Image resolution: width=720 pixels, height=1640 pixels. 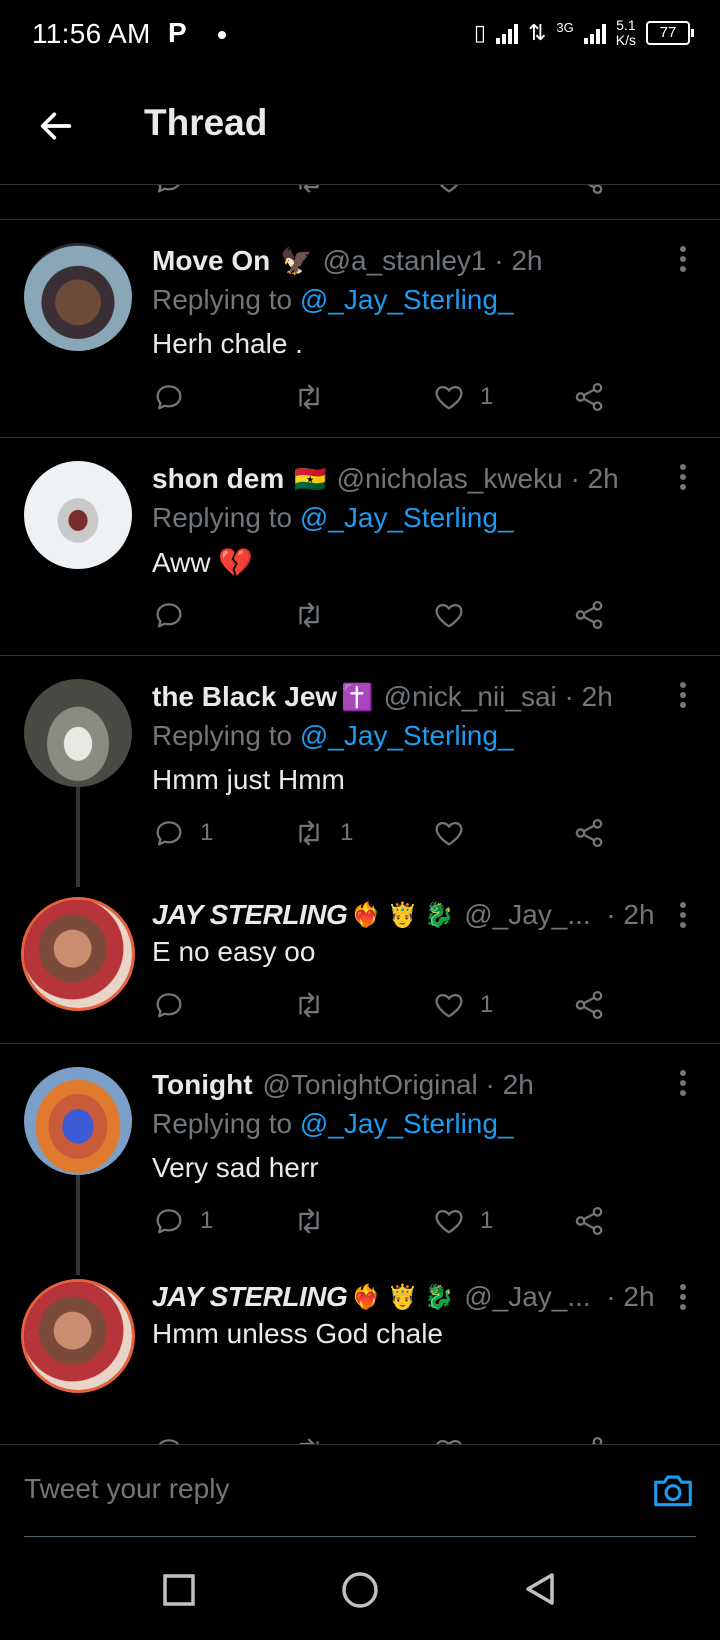 I want to click on display-name: the Black Jew, so click(x=244, y=697).